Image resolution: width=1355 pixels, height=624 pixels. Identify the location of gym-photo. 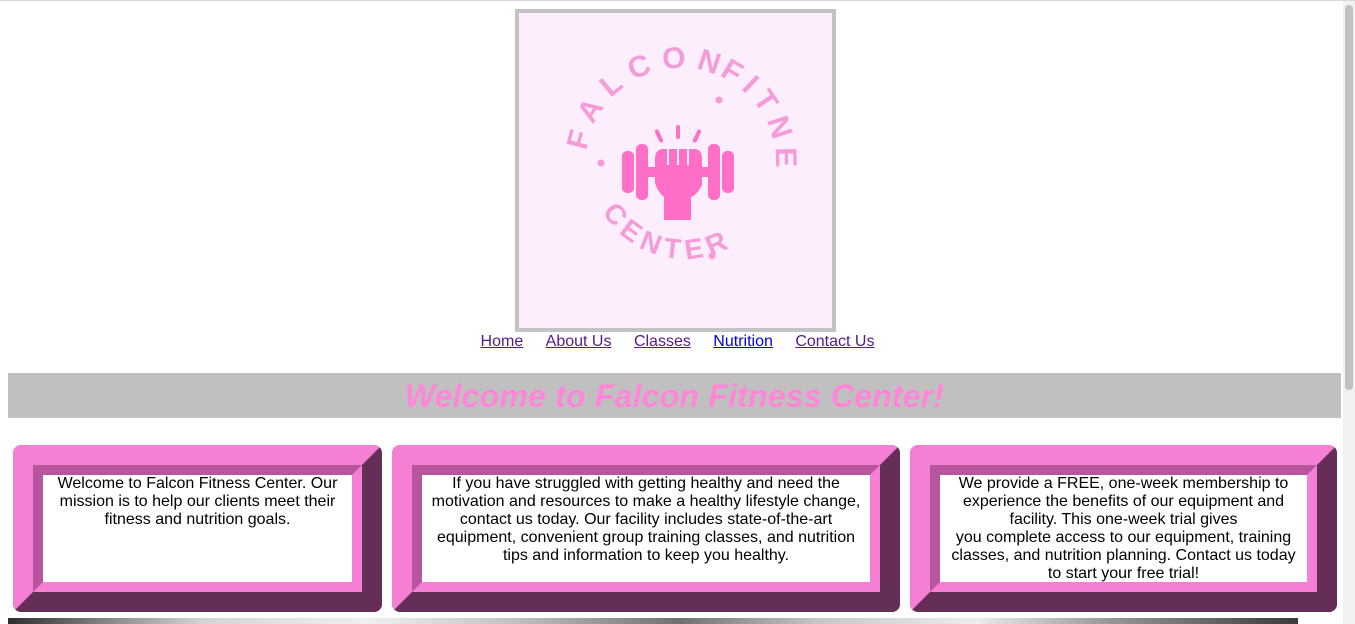
(653, 621).